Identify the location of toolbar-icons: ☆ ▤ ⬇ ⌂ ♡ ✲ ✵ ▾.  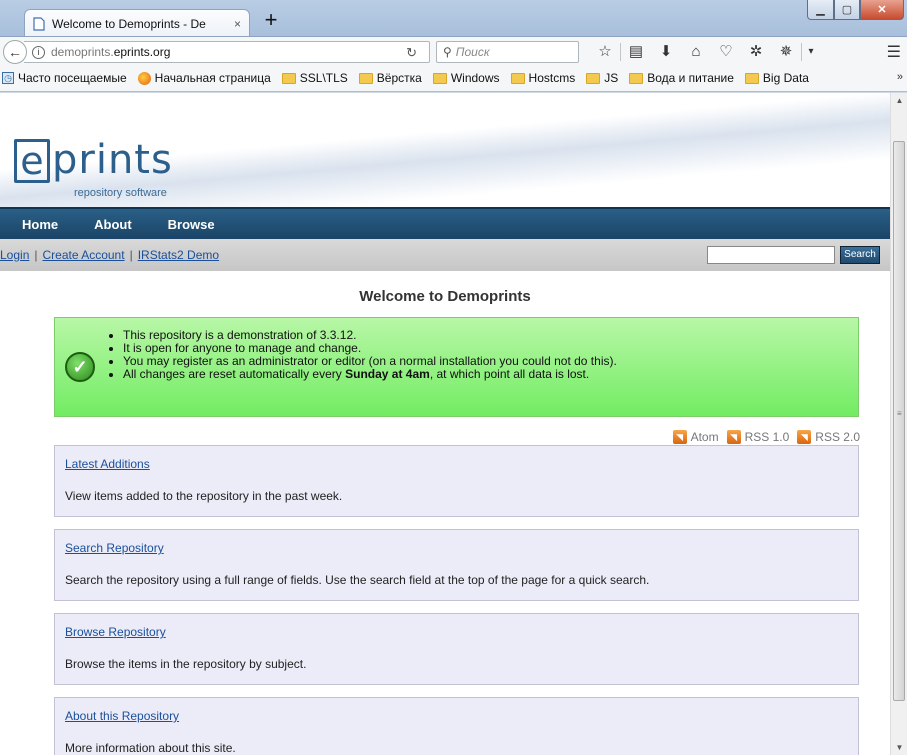
(705, 52).